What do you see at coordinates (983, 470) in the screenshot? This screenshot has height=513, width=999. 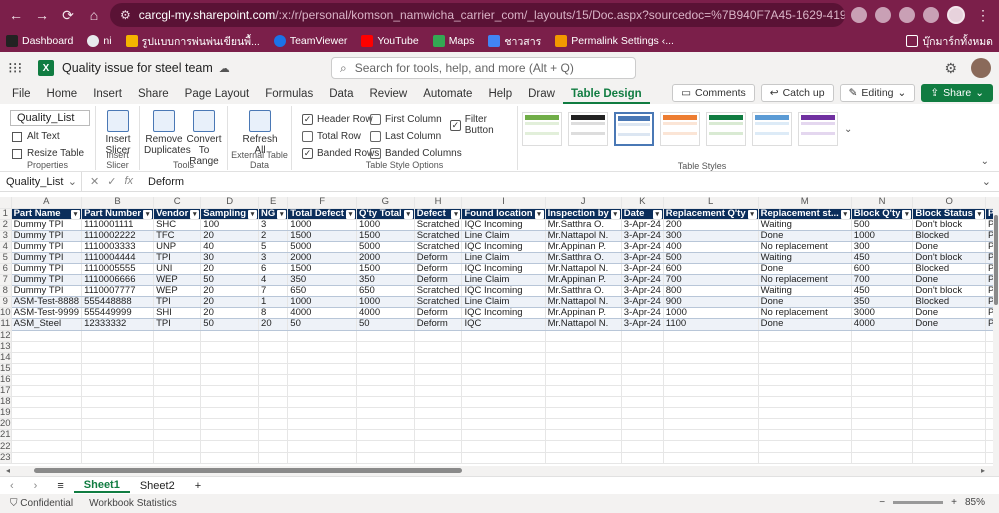 I see `scroll-right-icon: ▸` at bounding box center [983, 470].